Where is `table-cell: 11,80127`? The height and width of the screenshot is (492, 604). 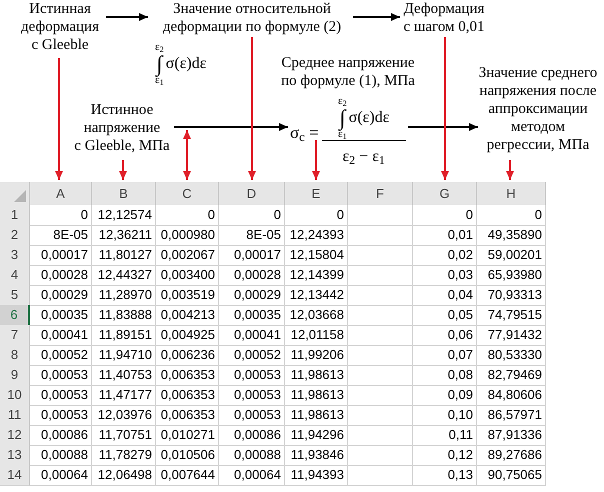 table-cell: 11,80127 is located at coordinates (124, 255).